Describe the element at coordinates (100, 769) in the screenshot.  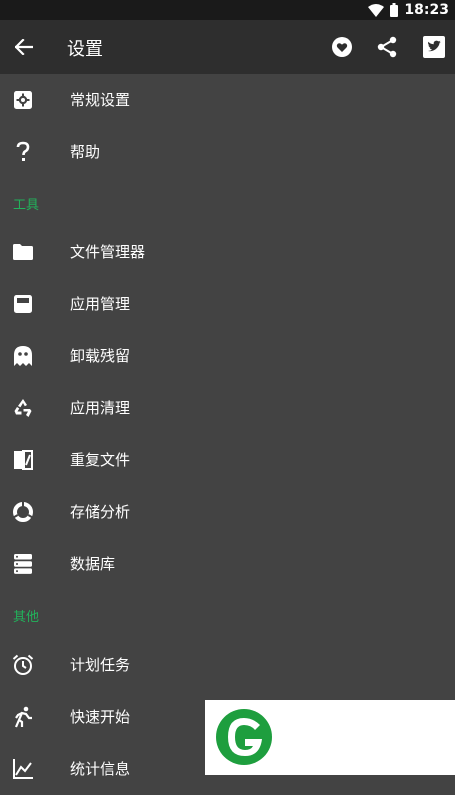
I see `menu-item-label: 统计信息` at that location.